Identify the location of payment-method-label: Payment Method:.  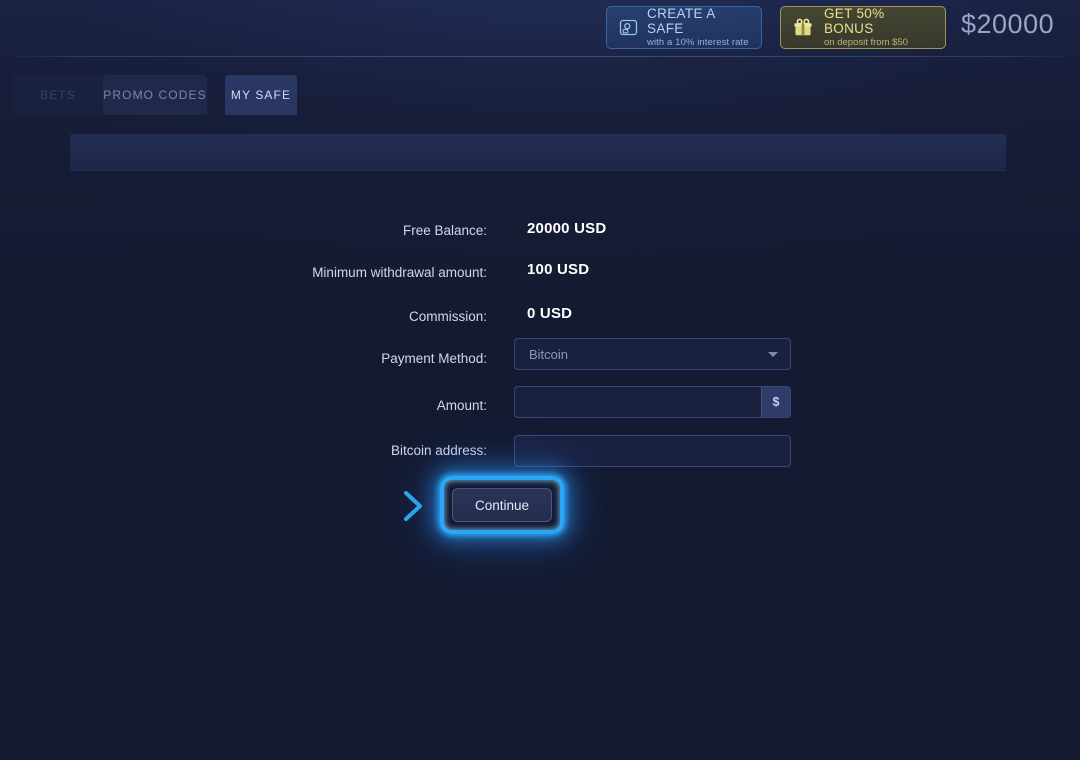
(434, 358).